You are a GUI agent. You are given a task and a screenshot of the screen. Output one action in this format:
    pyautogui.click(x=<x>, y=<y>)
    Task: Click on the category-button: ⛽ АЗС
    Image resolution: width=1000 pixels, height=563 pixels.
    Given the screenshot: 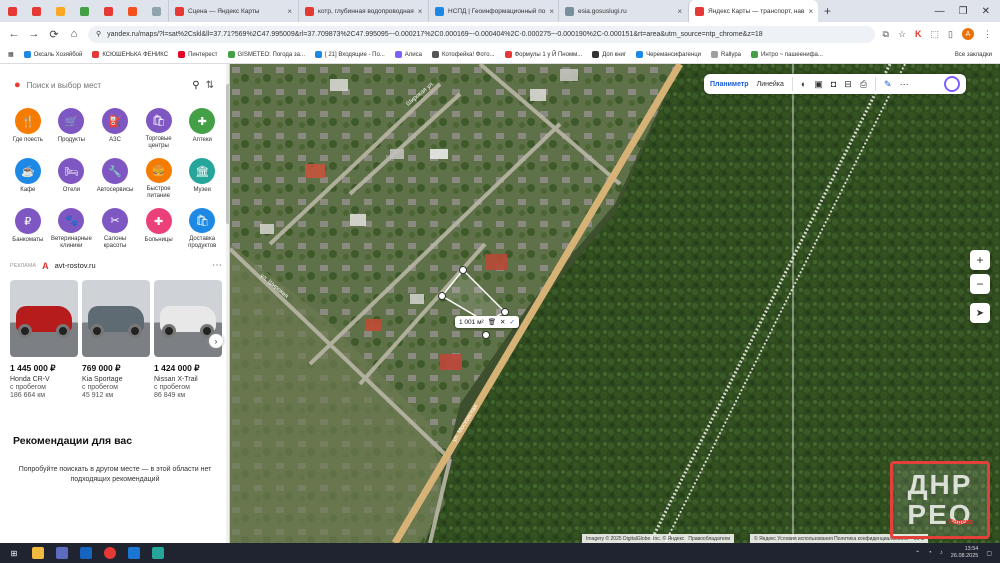 What is the action you would take?
    pyautogui.click(x=115, y=129)
    